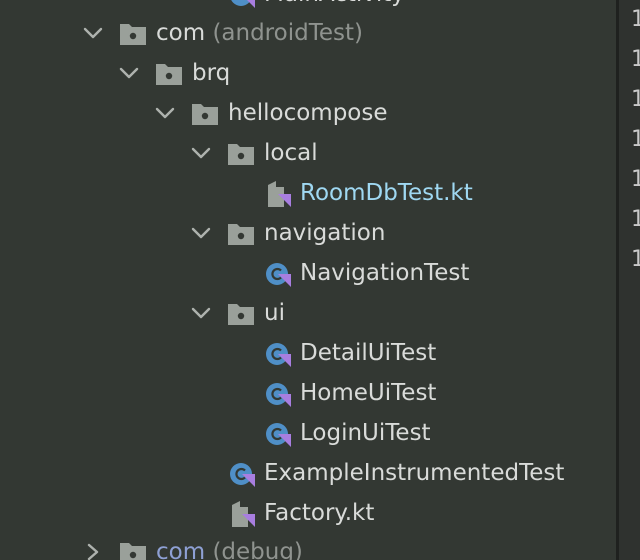 Image resolution: width=640 pixels, height=560 pixels. What do you see at coordinates (93, 551) in the screenshot?
I see `chevron-right-icon` at bounding box center [93, 551].